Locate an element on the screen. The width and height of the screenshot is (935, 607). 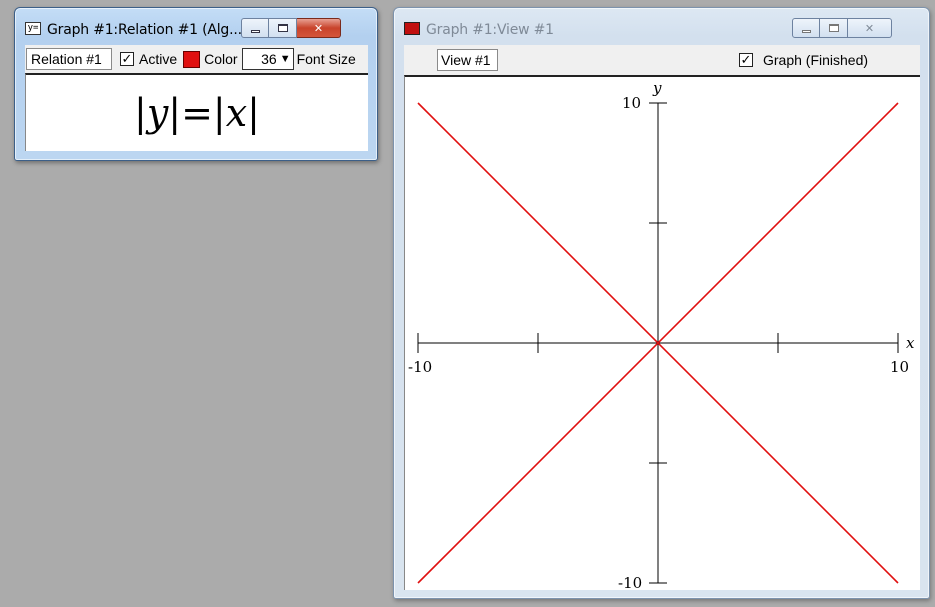
y-axis-label: y is located at coordinates (657, 88).